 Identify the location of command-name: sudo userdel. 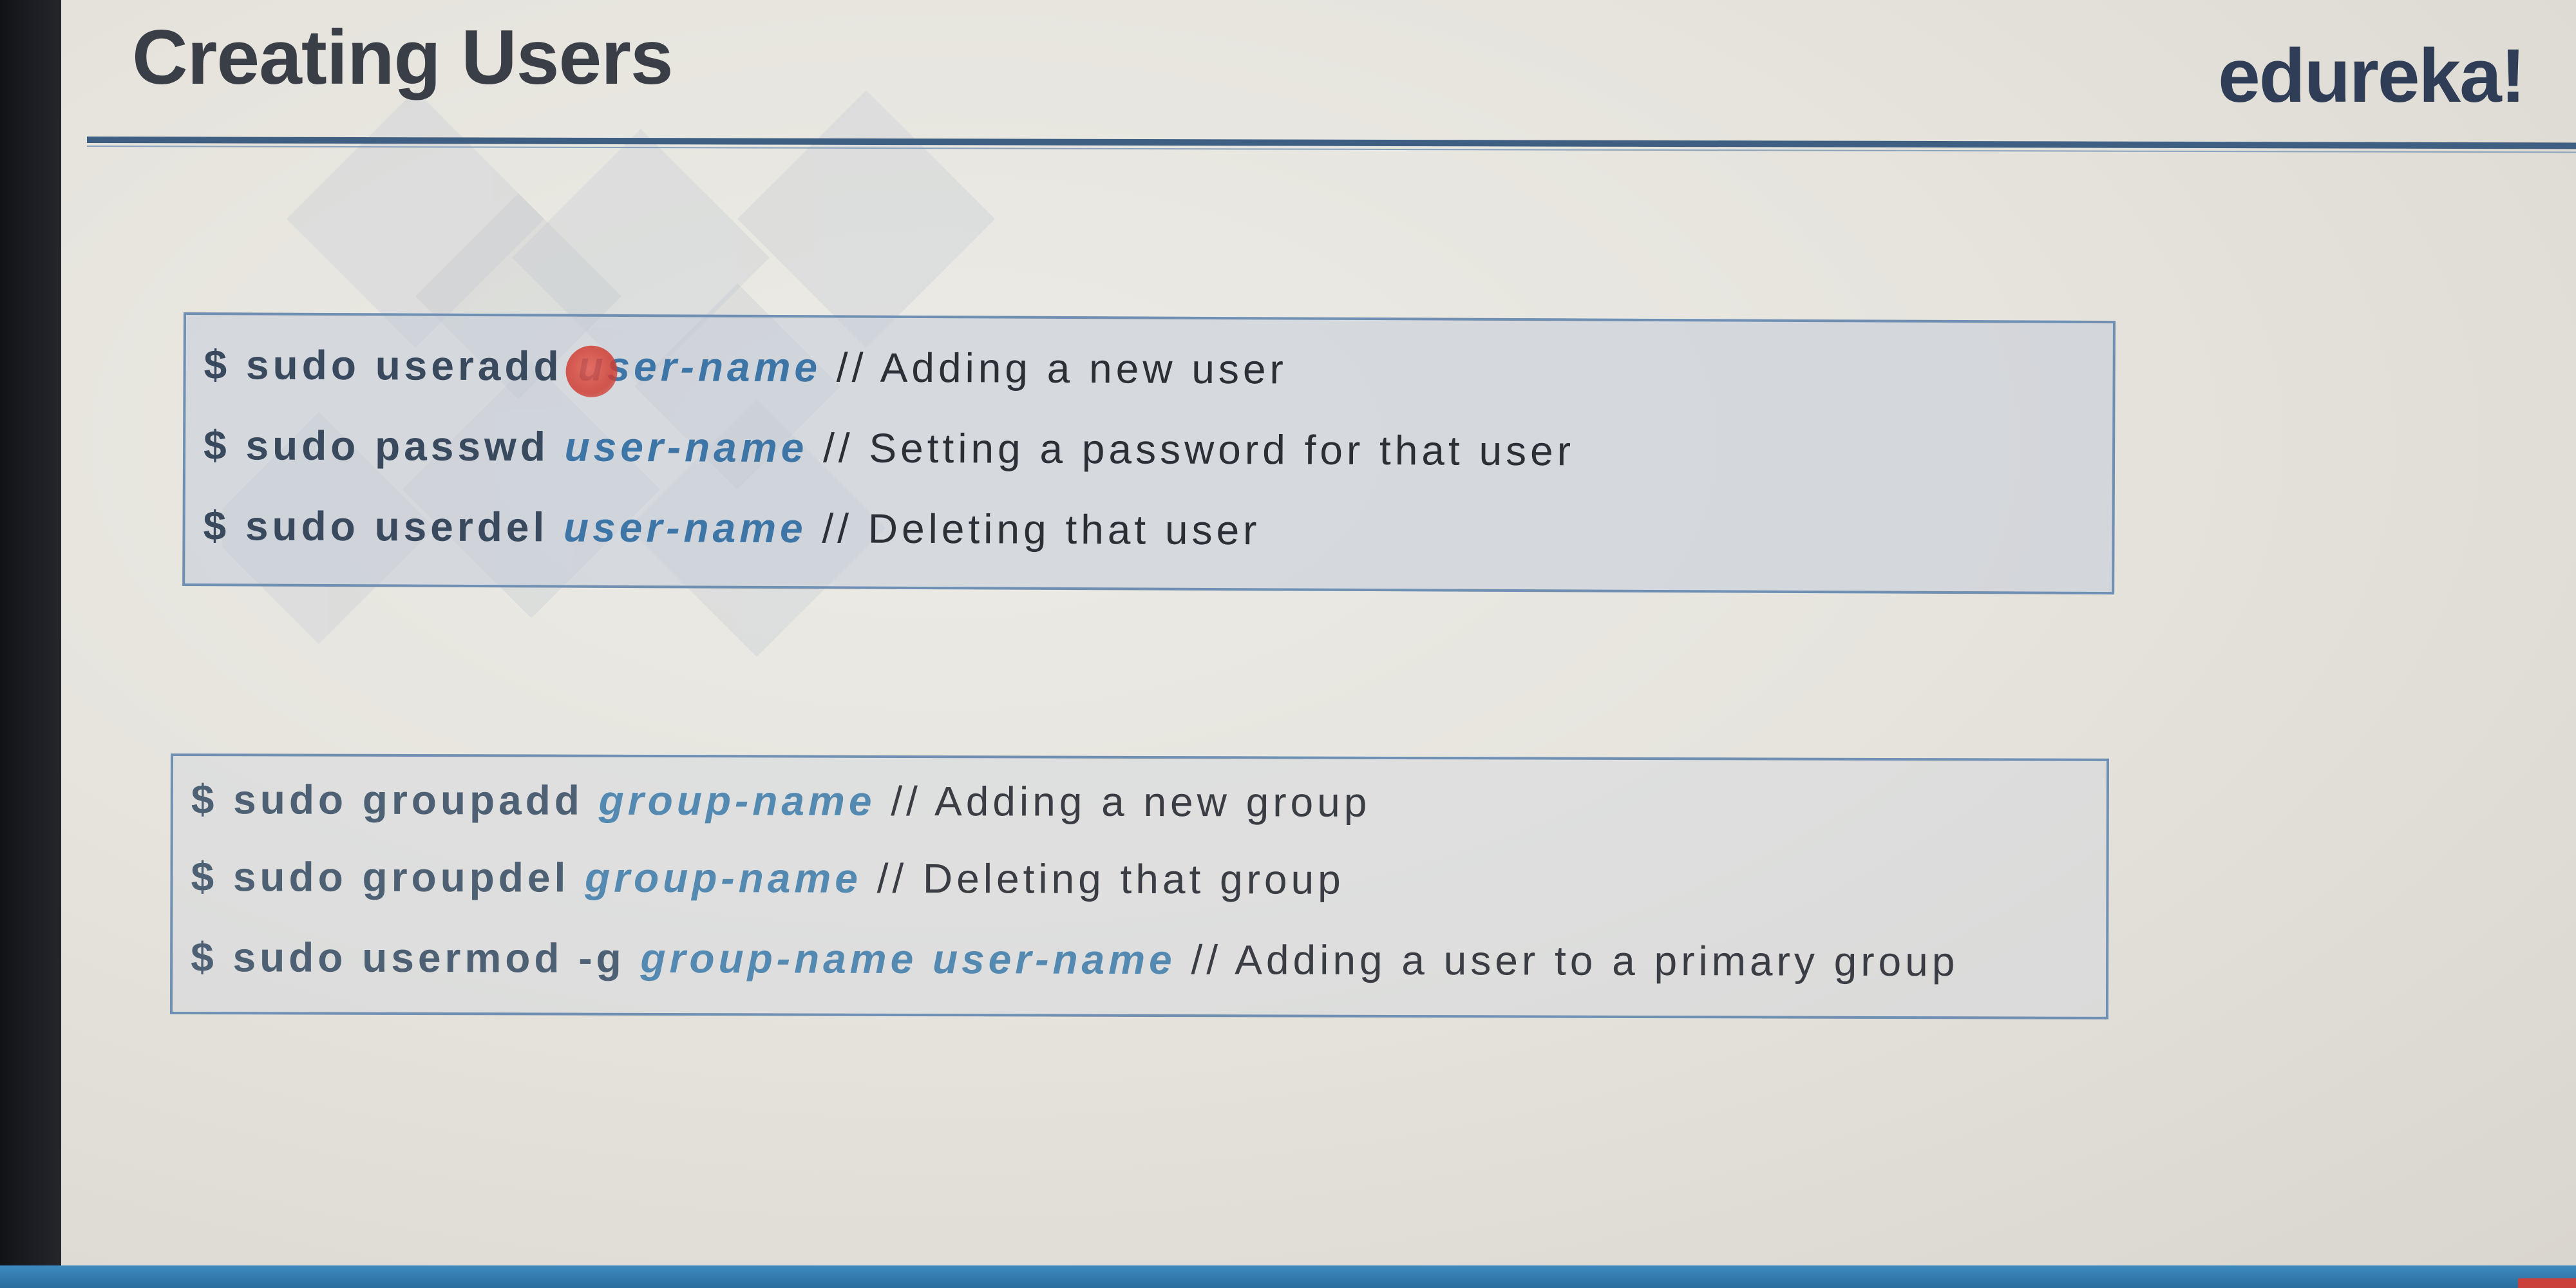
(397, 526).